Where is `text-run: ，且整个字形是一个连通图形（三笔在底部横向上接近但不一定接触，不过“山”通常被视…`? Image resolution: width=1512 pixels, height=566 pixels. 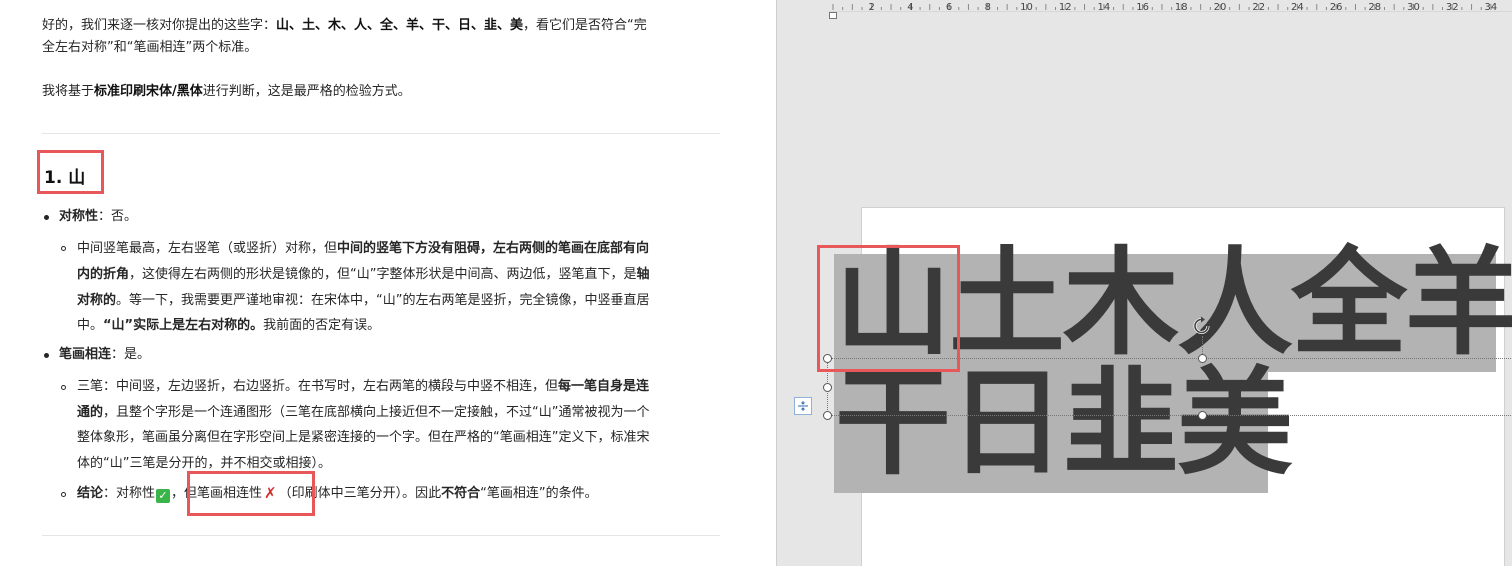 text-run: ，且整个字形是一个连通图形（三笔在底部横向上接近但不一定接触，不过“山”通常被视… is located at coordinates (376, 412).